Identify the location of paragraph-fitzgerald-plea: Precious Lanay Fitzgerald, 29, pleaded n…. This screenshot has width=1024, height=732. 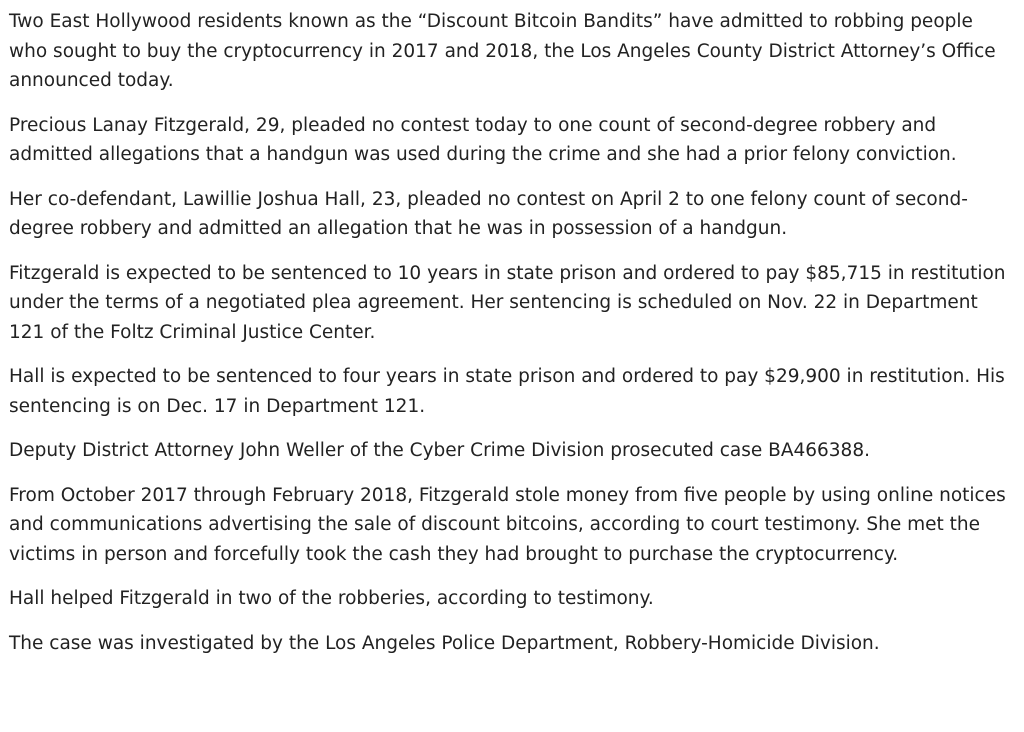
(483, 140).